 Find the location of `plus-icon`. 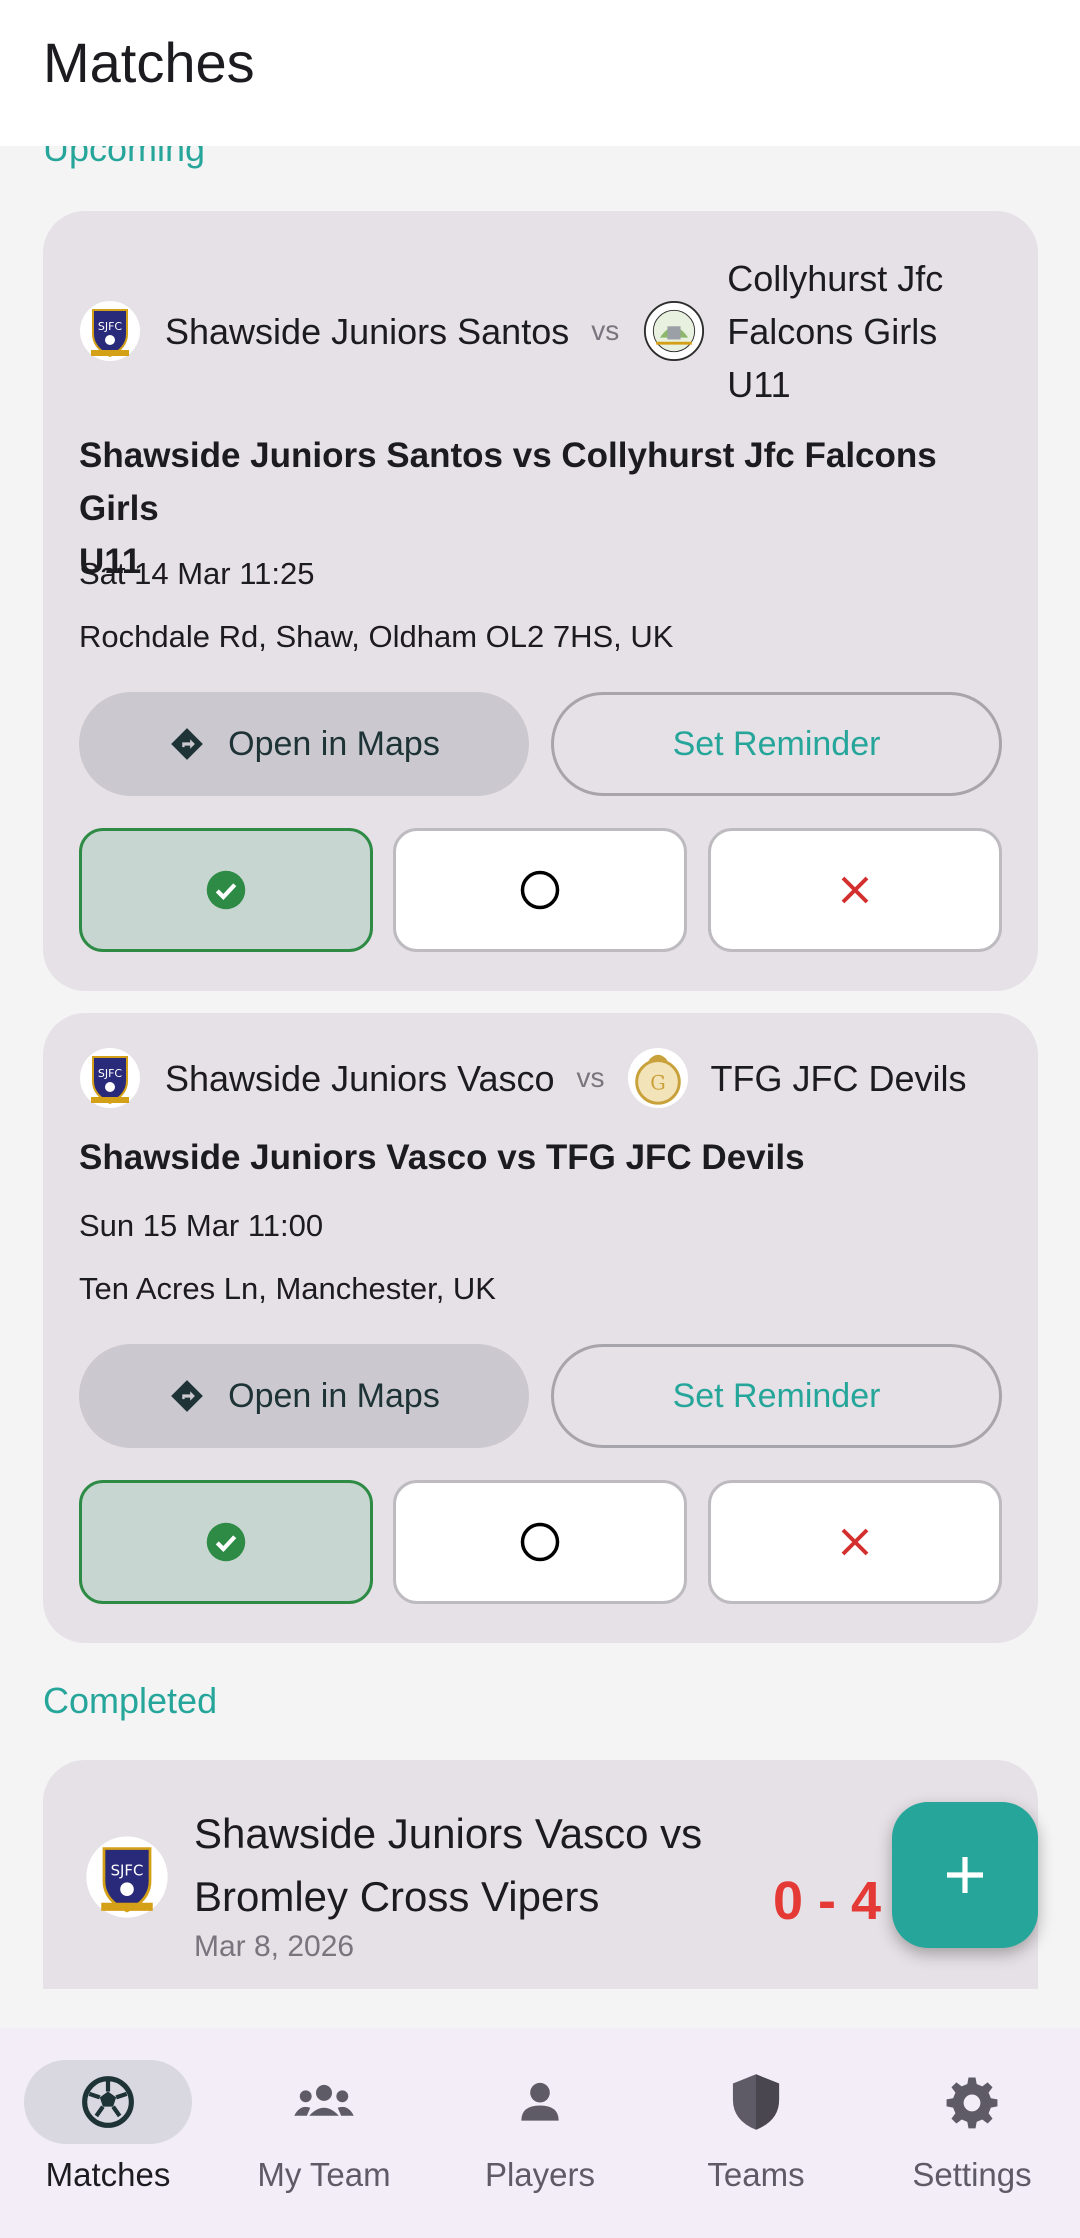

plus-icon is located at coordinates (965, 1875).